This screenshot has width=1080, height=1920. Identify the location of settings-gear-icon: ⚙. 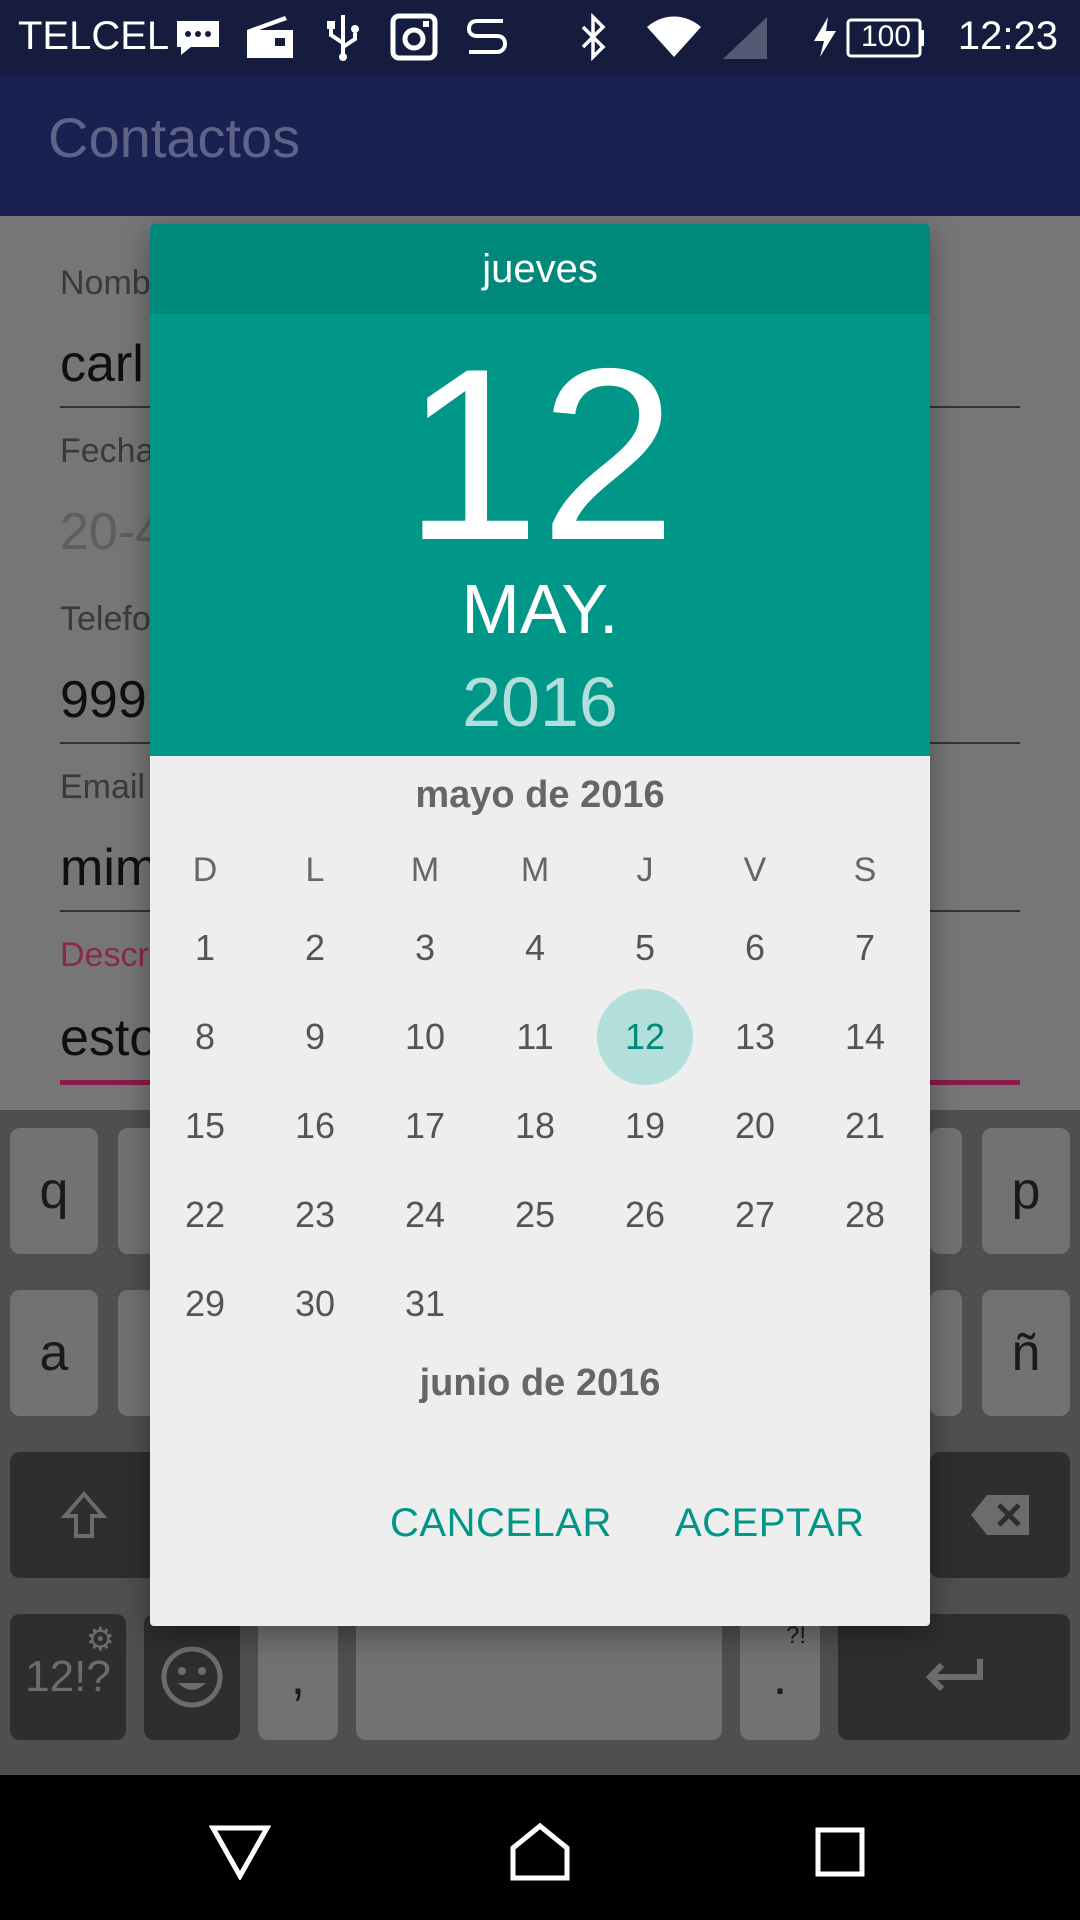
(100, 1639).